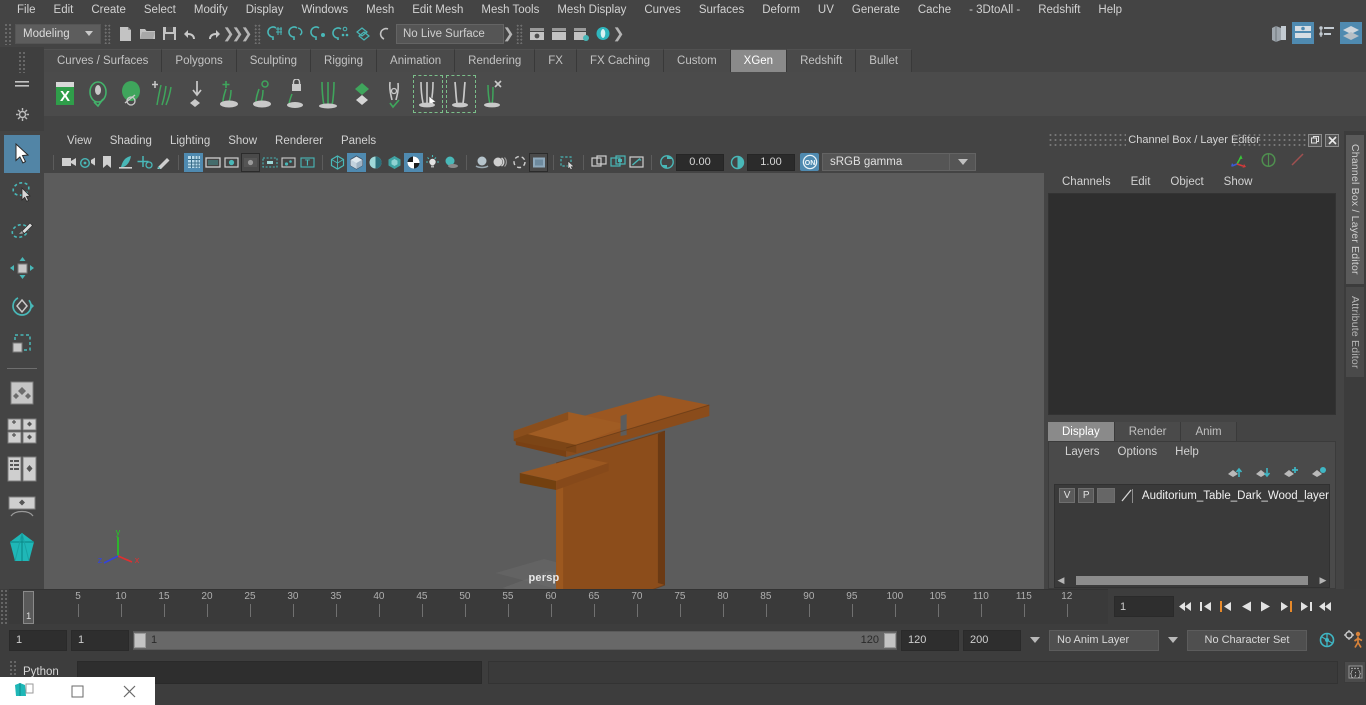 The image size is (1366, 705). I want to click on layer-tab-display: Display, so click(1081, 431).